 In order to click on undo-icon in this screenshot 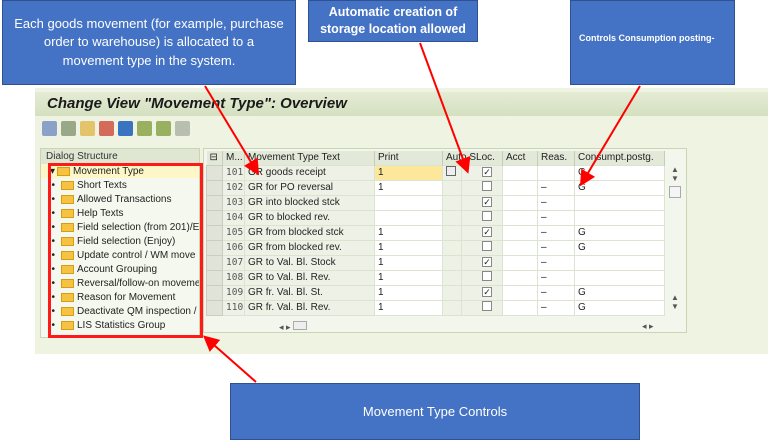, I will do `click(125, 128)`.